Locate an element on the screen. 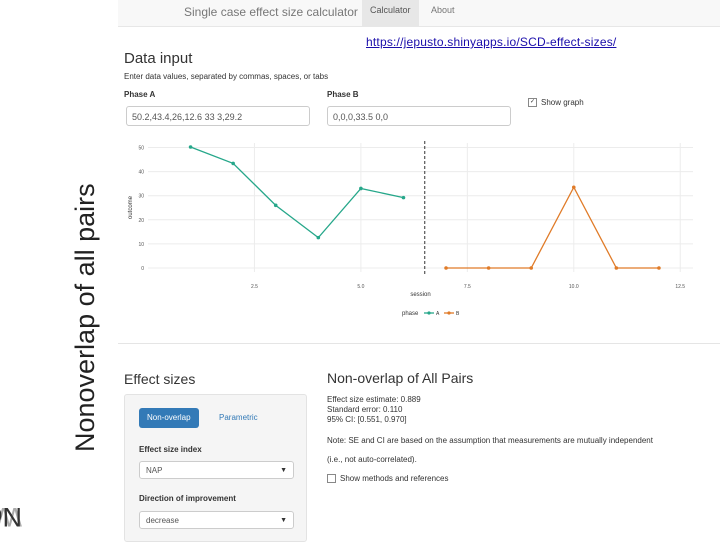 This screenshot has height=542, width=720. y-tick-label: 50 is located at coordinates (141, 148).